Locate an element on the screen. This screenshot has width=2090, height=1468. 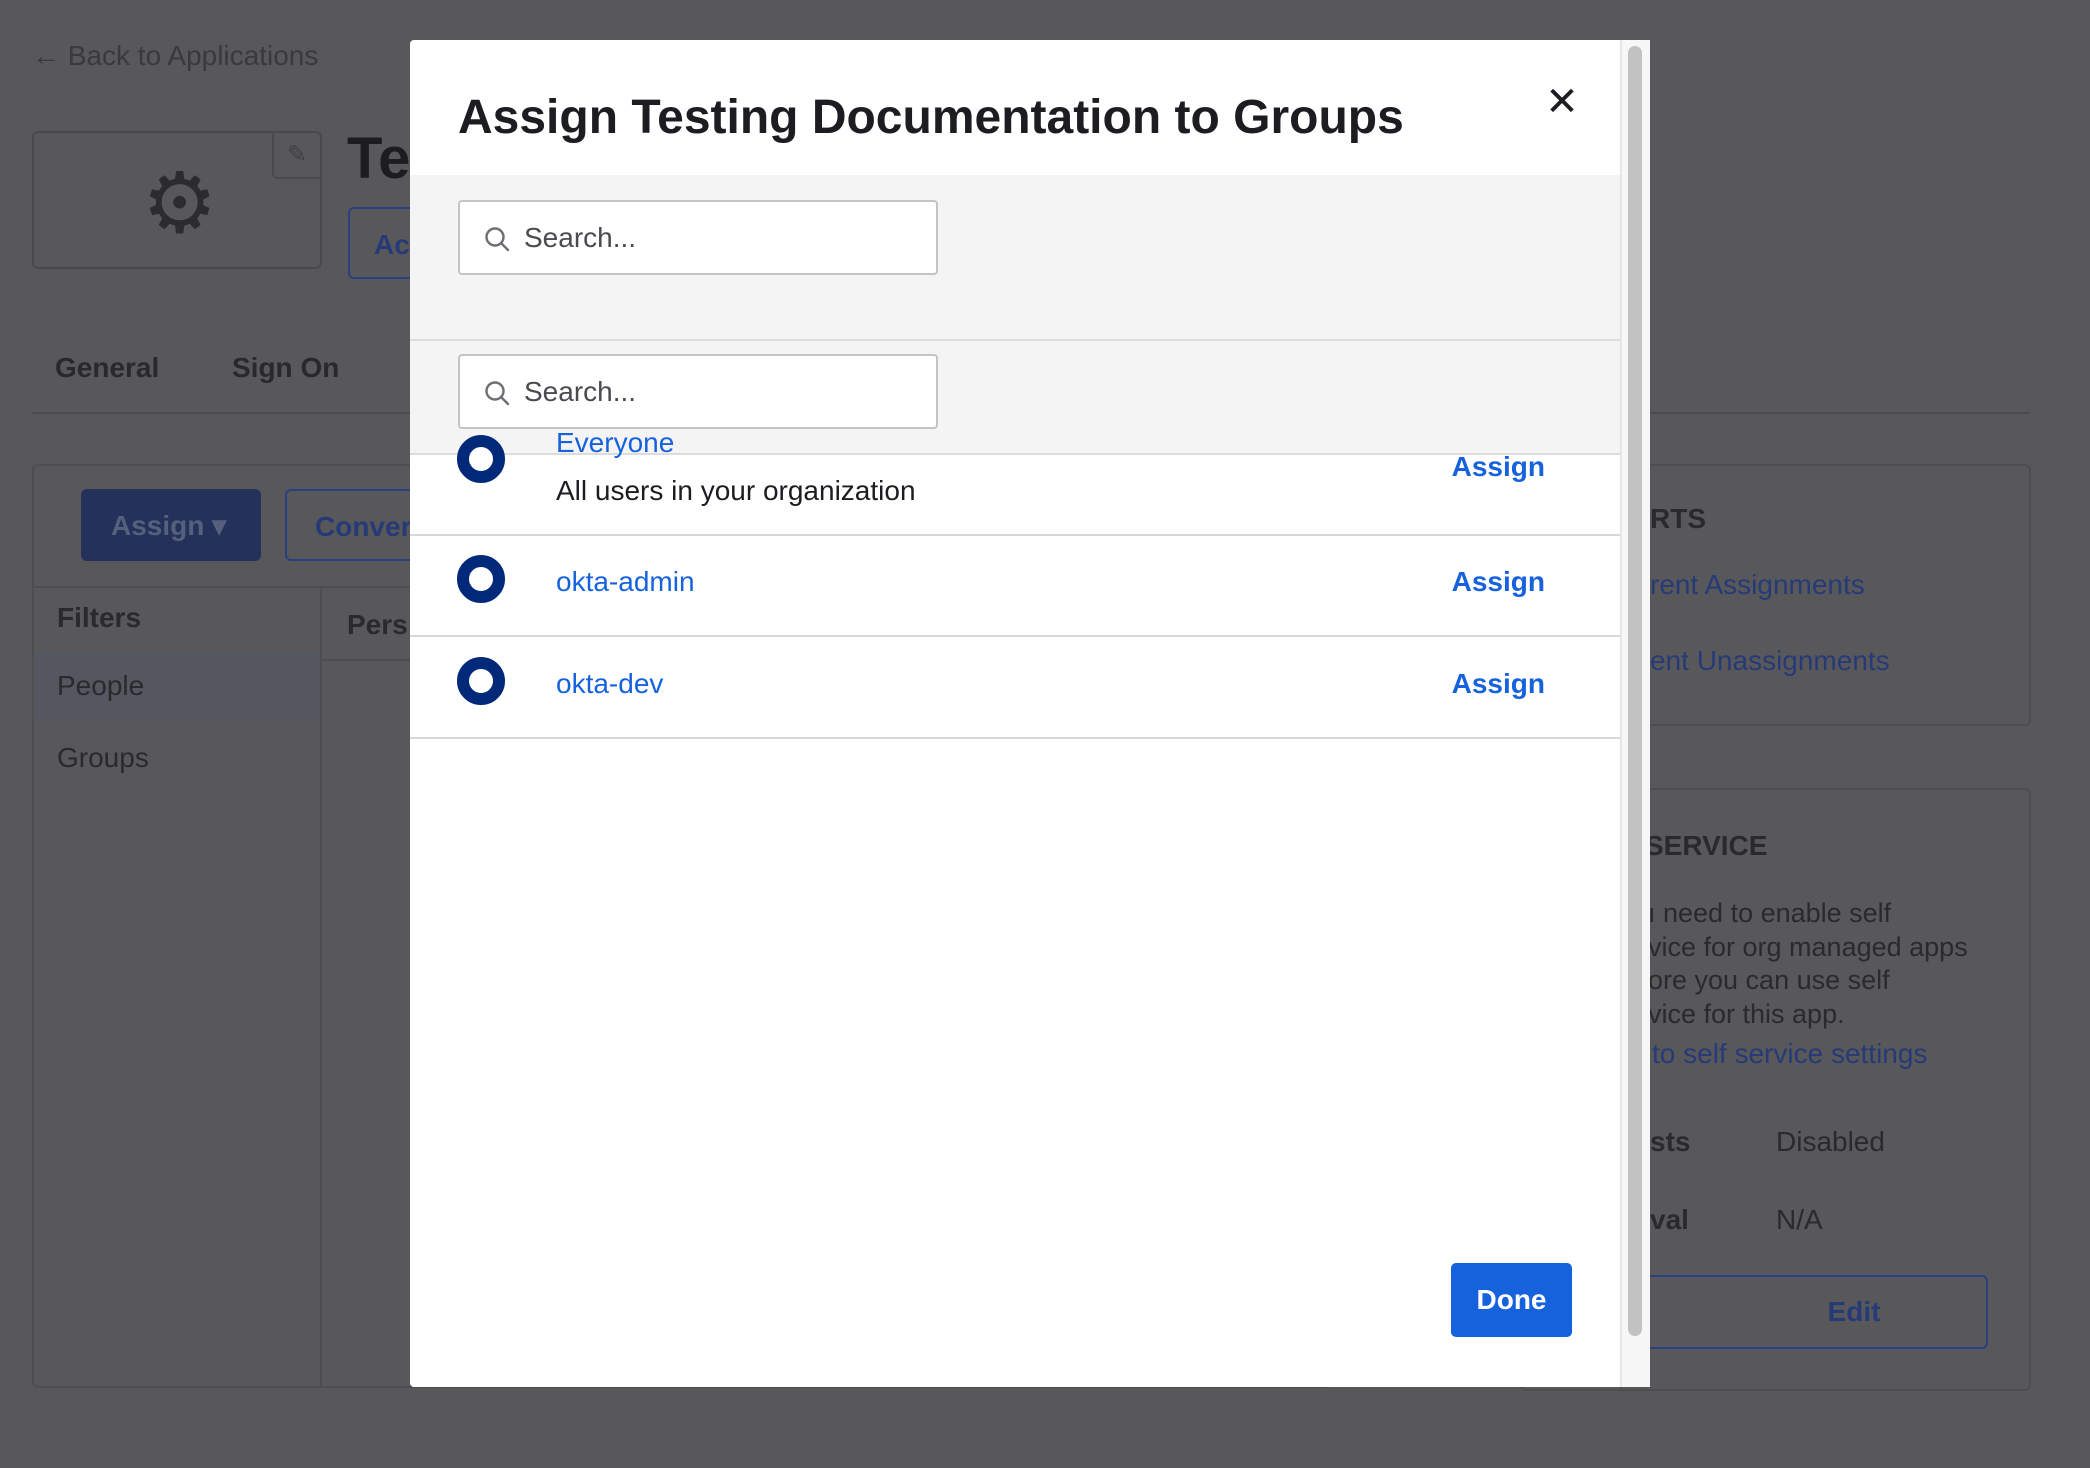
filters-header: Filters is located at coordinates (99, 617).